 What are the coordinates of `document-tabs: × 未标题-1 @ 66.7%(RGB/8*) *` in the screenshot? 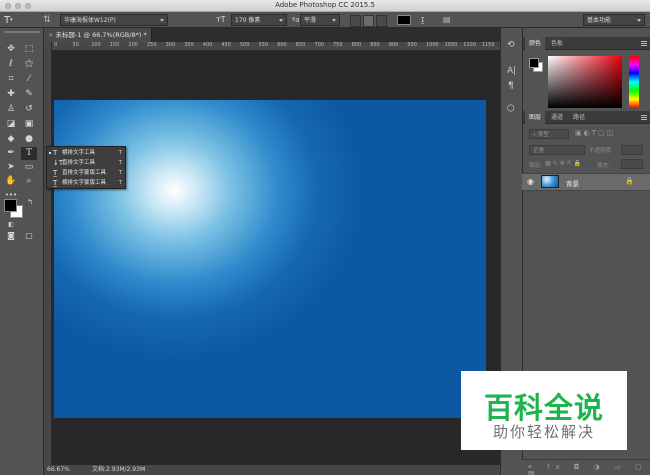 It's located at (272, 35).